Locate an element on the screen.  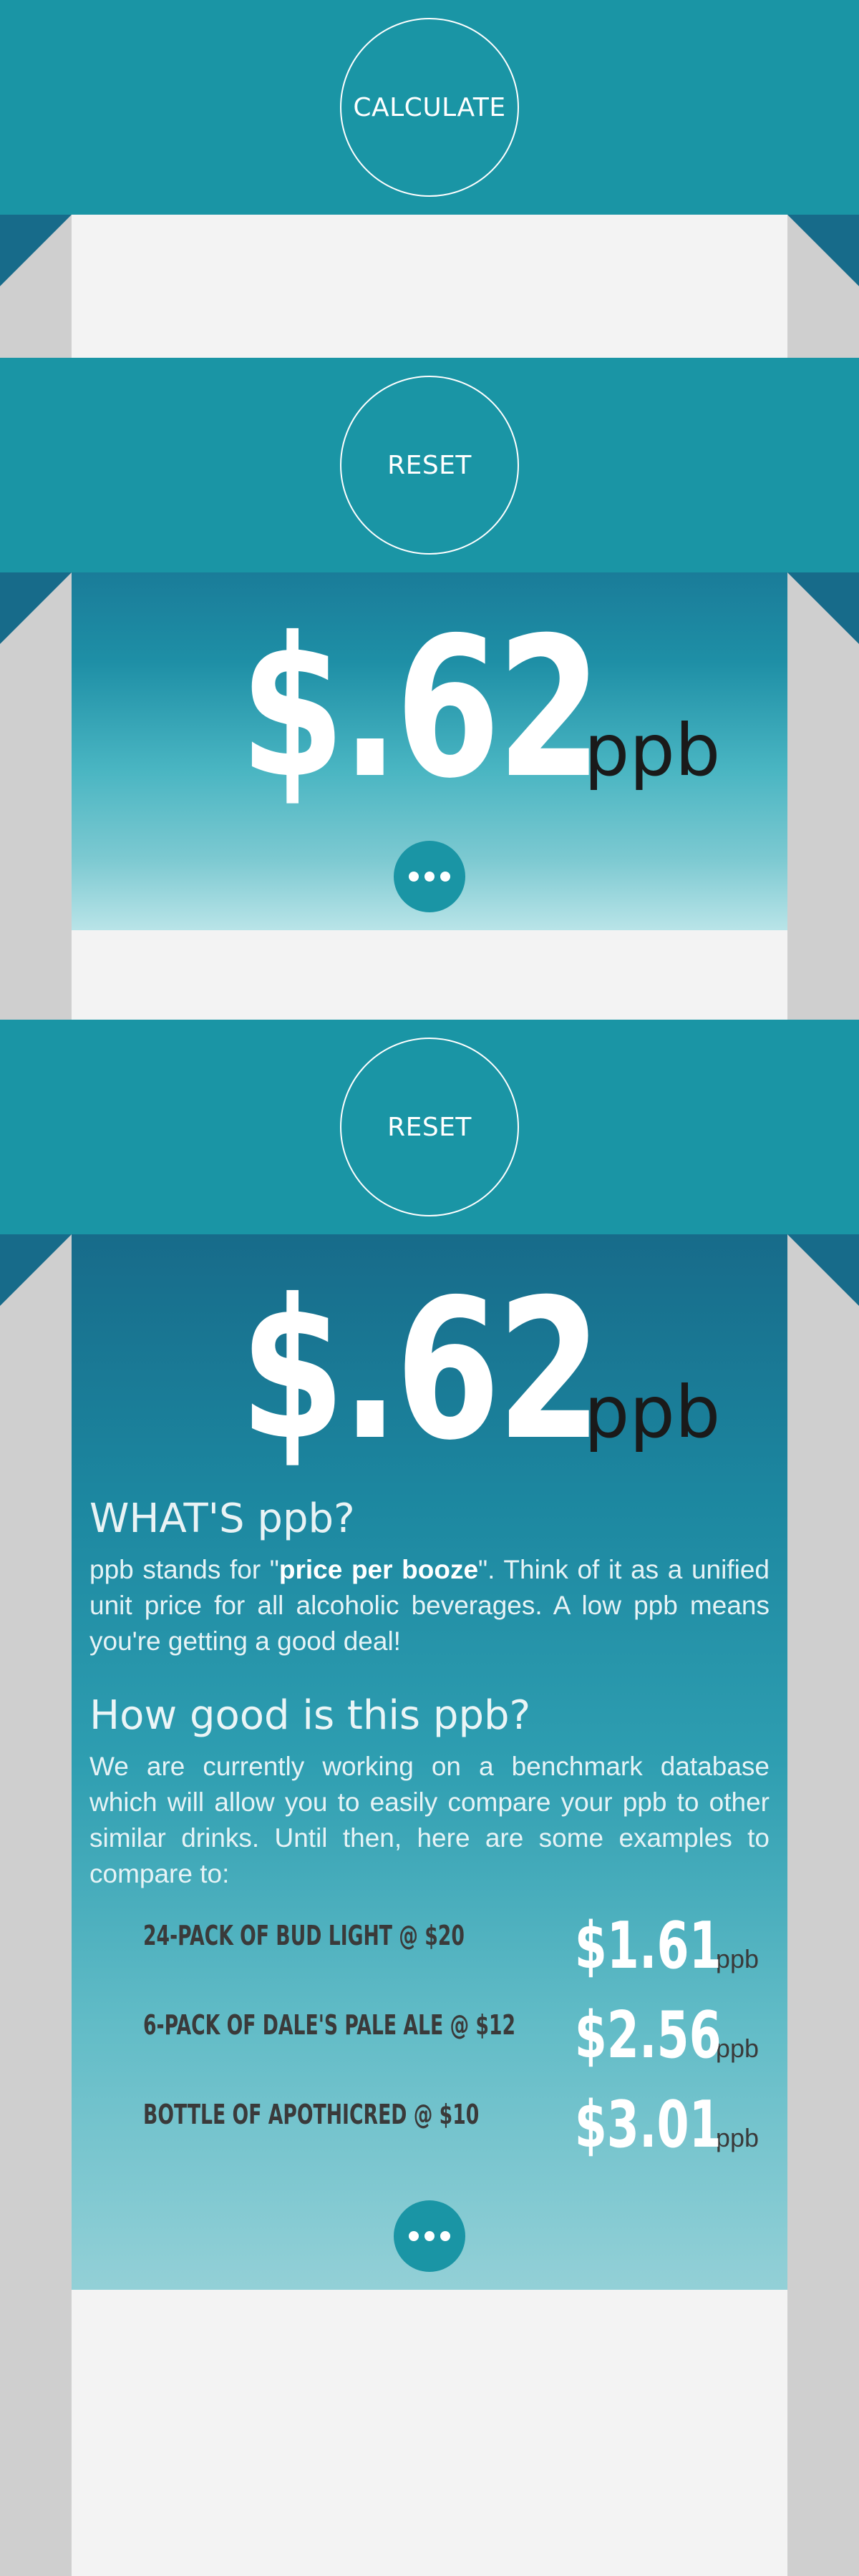
example-row: 24-PACK OF BUD LIGHT @ $20 $1.61ppb is located at coordinates (451, 1959).